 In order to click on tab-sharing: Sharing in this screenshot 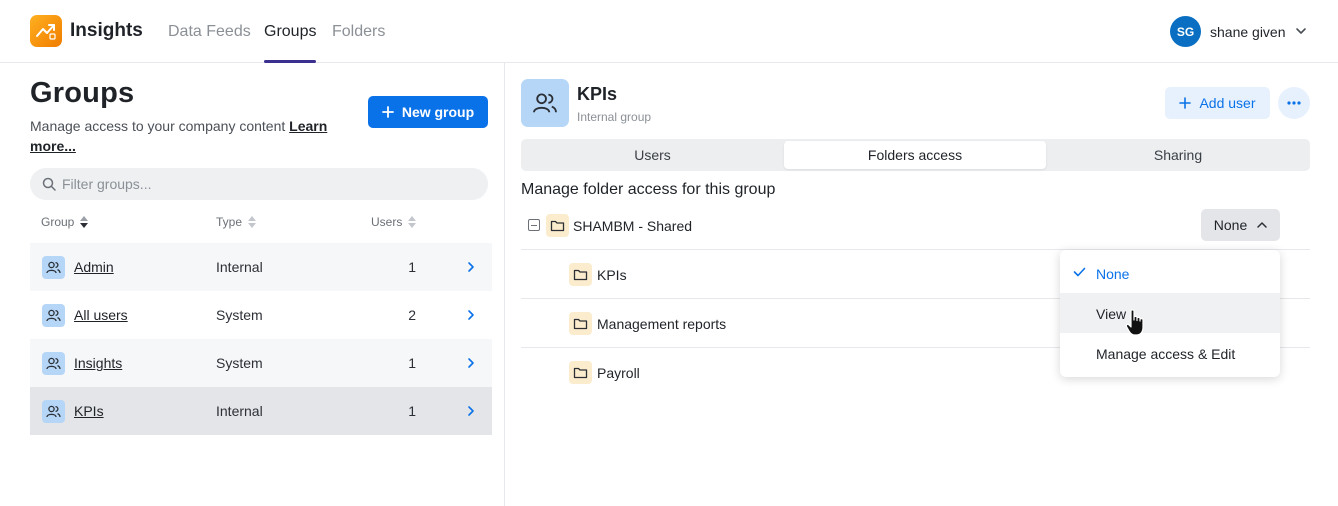, I will do `click(1178, 155)`.